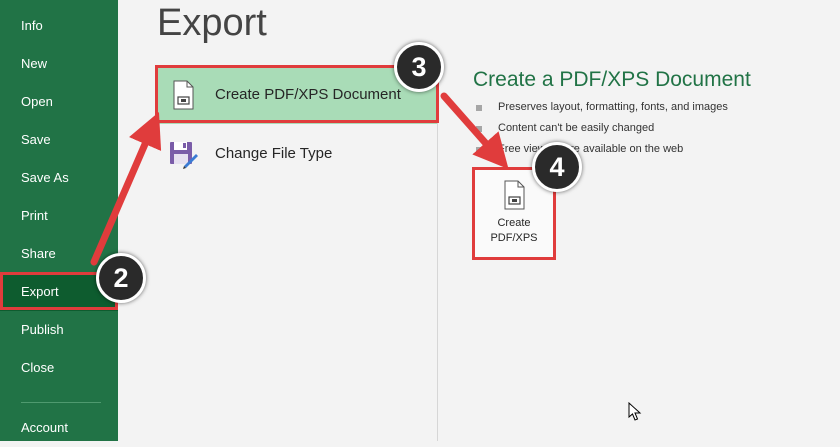 This screenshot has height=447, width=840. I want to click on mouse-cursor-icon, so click(635, 414).